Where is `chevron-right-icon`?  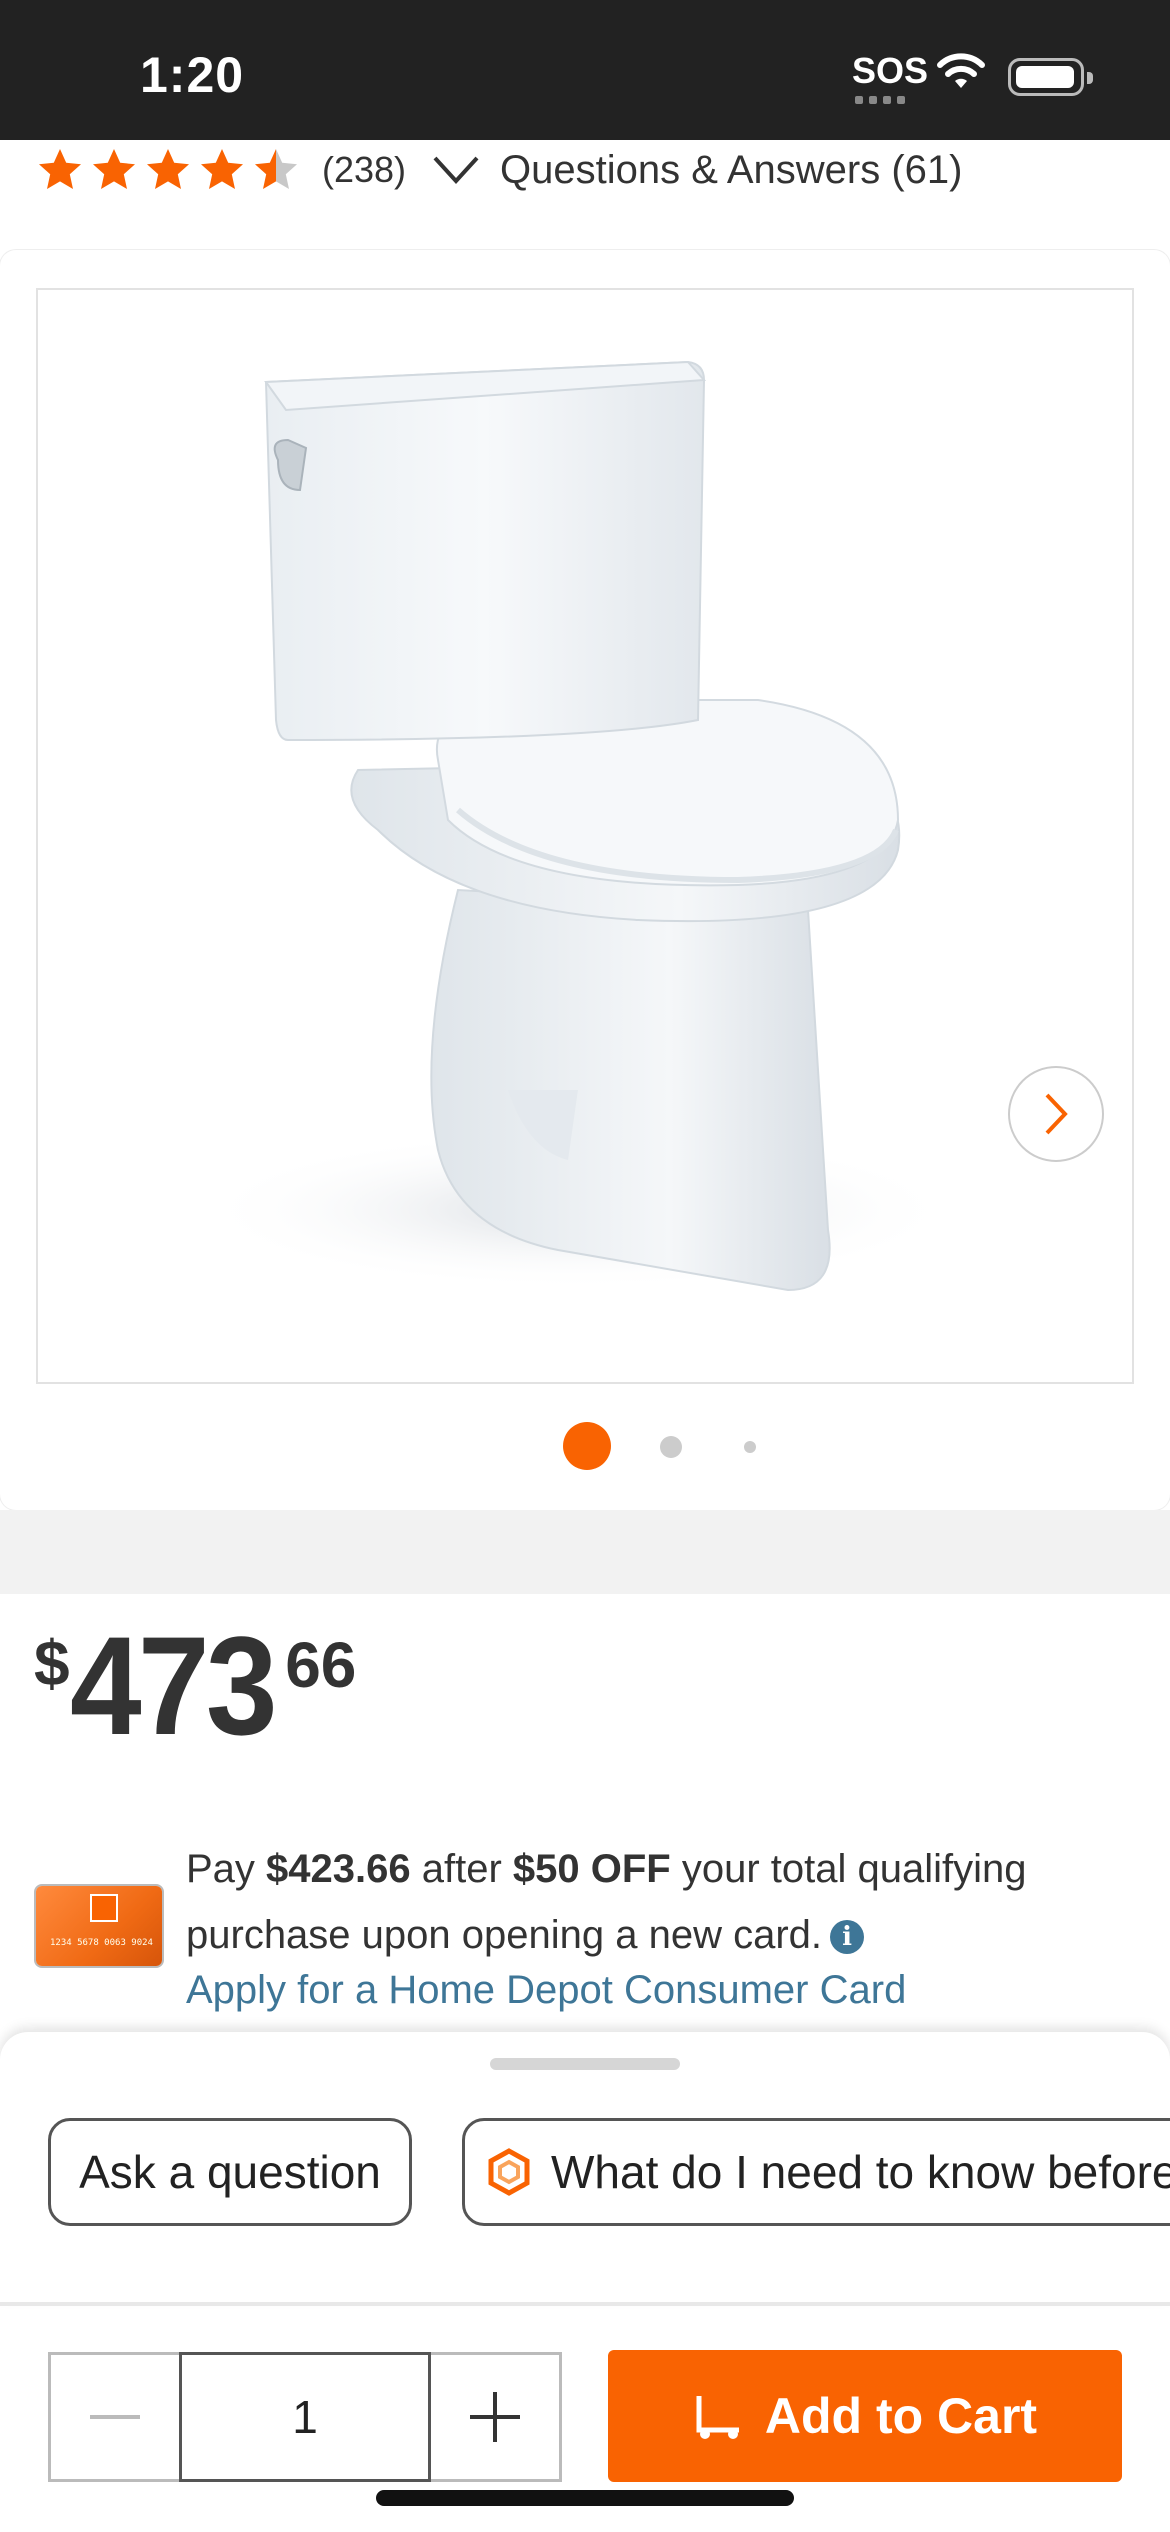 chevron-right-icon is located at coordinates (1056, 1114).